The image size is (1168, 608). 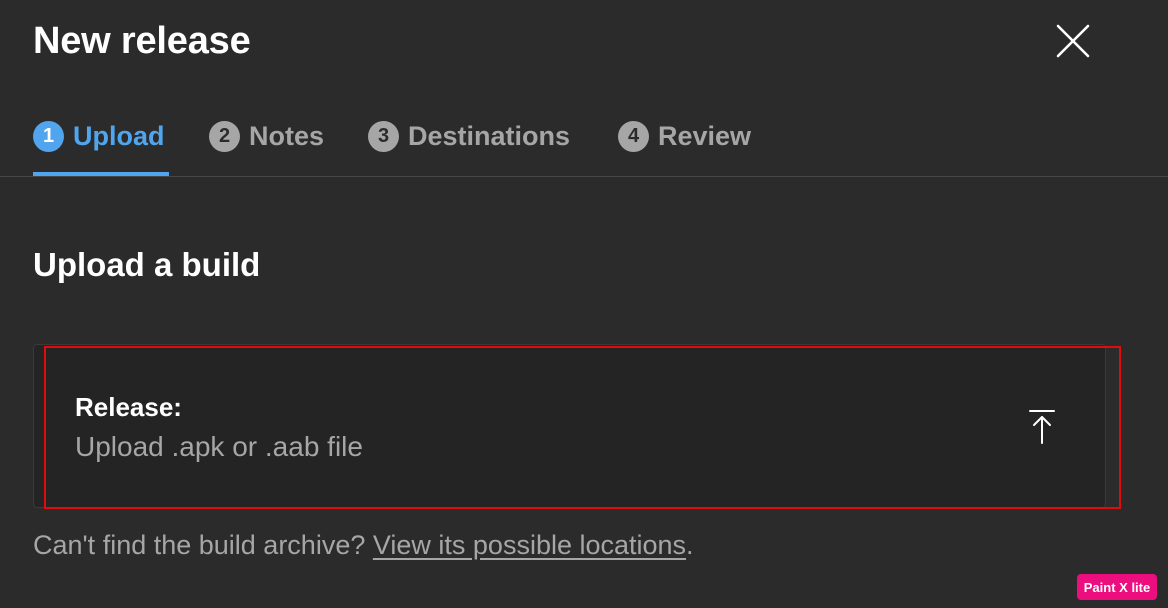 What do you see at coordinates (690, 545) in the screenshot?
I see `help-text-suffix: .` at bounding box center [690, 545].